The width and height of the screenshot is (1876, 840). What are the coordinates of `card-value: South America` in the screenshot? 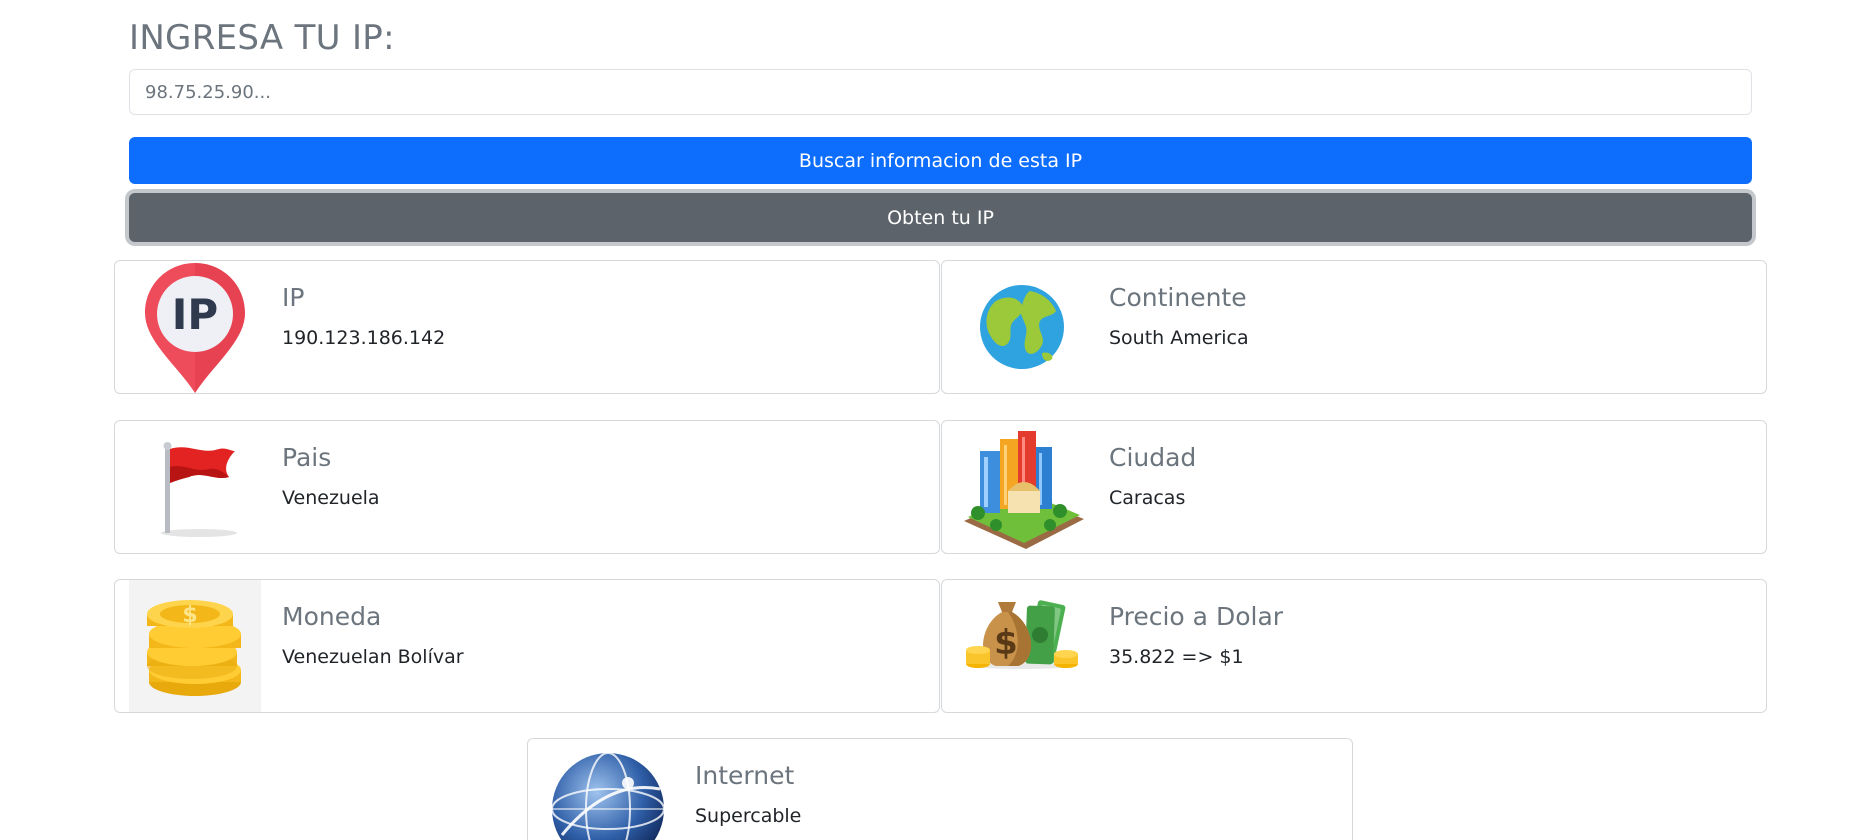 It's located at (1179, 338).